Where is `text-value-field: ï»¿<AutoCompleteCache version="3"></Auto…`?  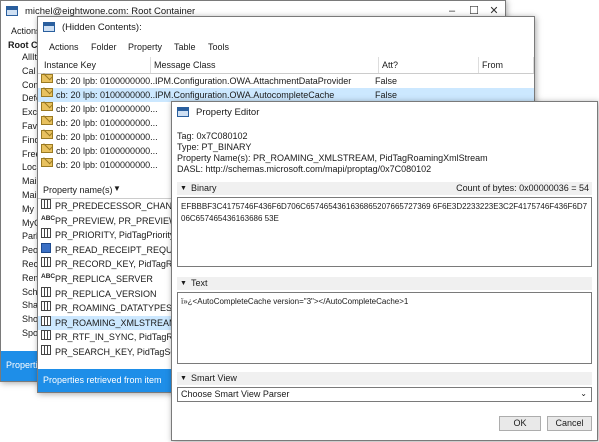
text-value-field: ï»¿<AutoCompleteCache version="3"></Auto… is located at coordinates (384, 328).